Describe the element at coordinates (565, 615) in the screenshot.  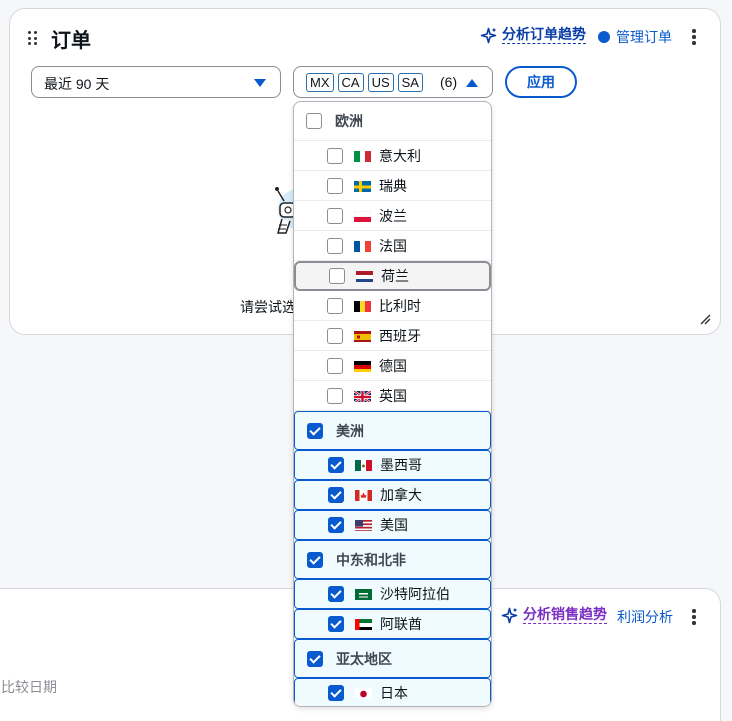
I see `analyze-sales-label: 分析销售趋势` at that location.